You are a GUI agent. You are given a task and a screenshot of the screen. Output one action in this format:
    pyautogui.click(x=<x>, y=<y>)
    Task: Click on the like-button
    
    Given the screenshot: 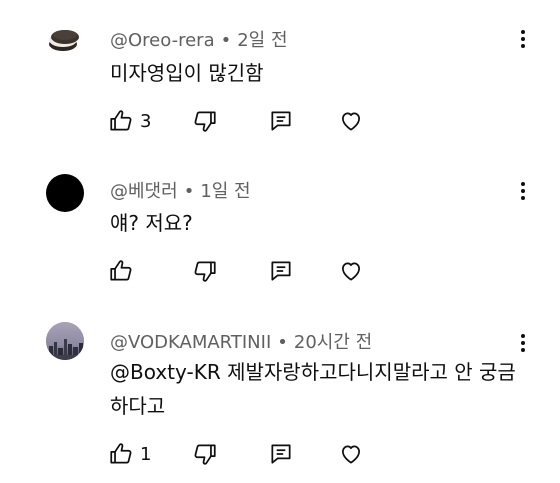 What is the action you would take?
    pyautogui.click(x=150, y=271)
    